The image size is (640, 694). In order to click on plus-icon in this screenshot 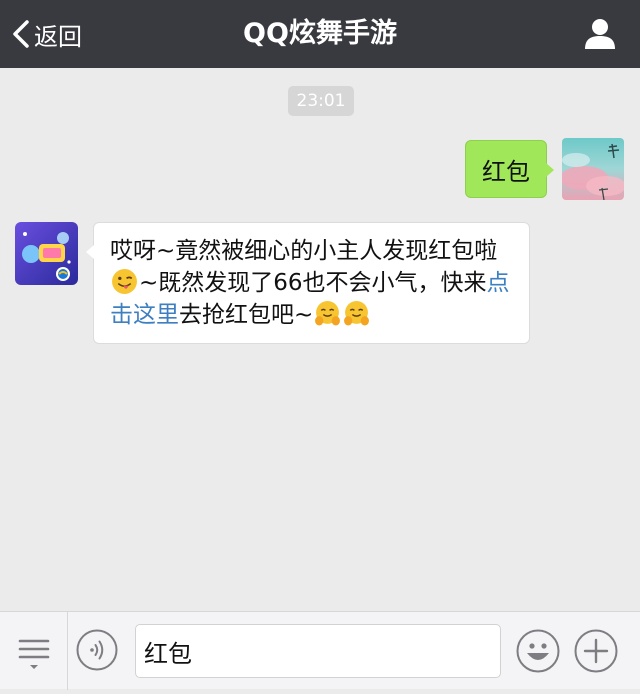, I will do `click(596, 651)`.